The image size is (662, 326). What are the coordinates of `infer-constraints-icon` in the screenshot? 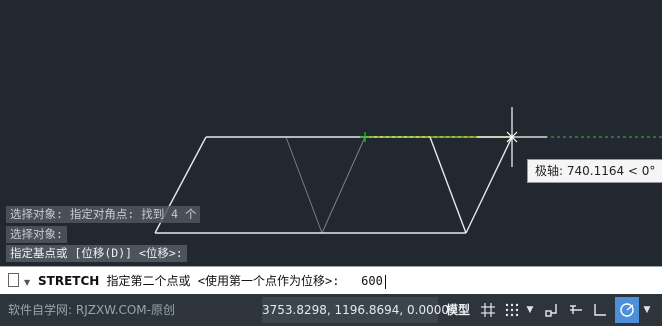 It's located at (551, 310).